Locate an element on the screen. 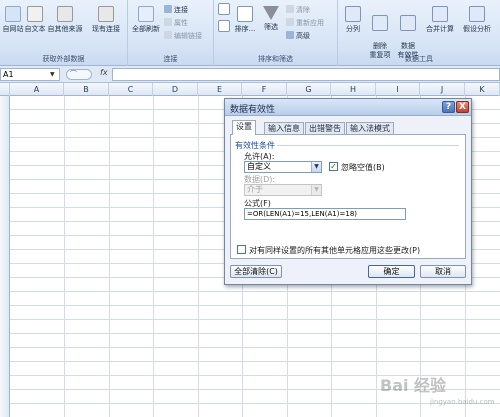  existing-connections-button: 现有连接 is located at coordinates (106, 20).